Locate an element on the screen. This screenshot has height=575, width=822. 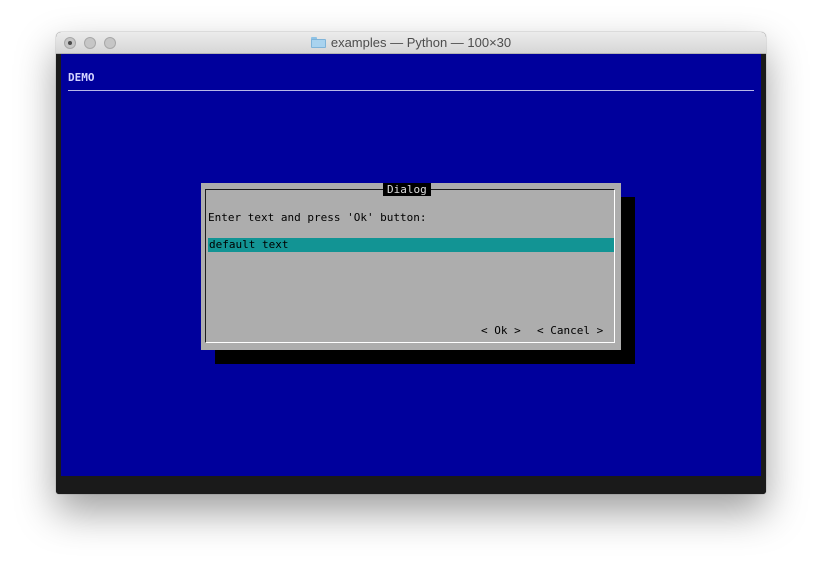
window-bottom-bar is located at coordinates (411, 485).